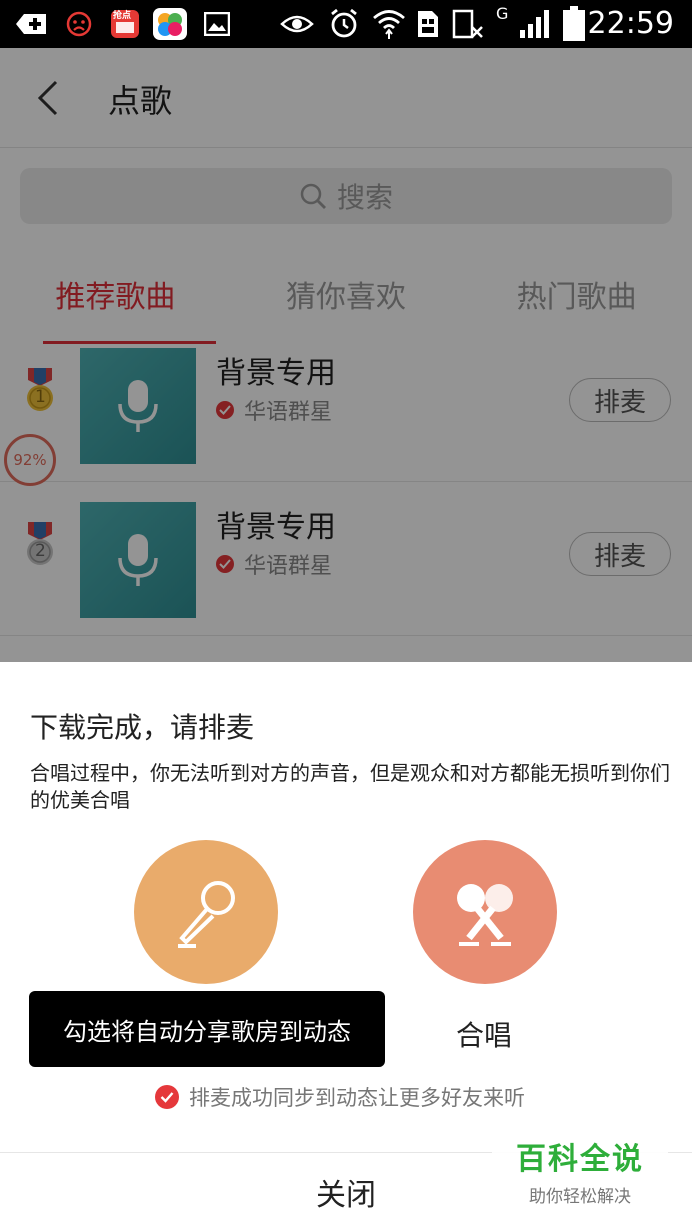  I want to click on duet-mode-button, so click(485, 912).